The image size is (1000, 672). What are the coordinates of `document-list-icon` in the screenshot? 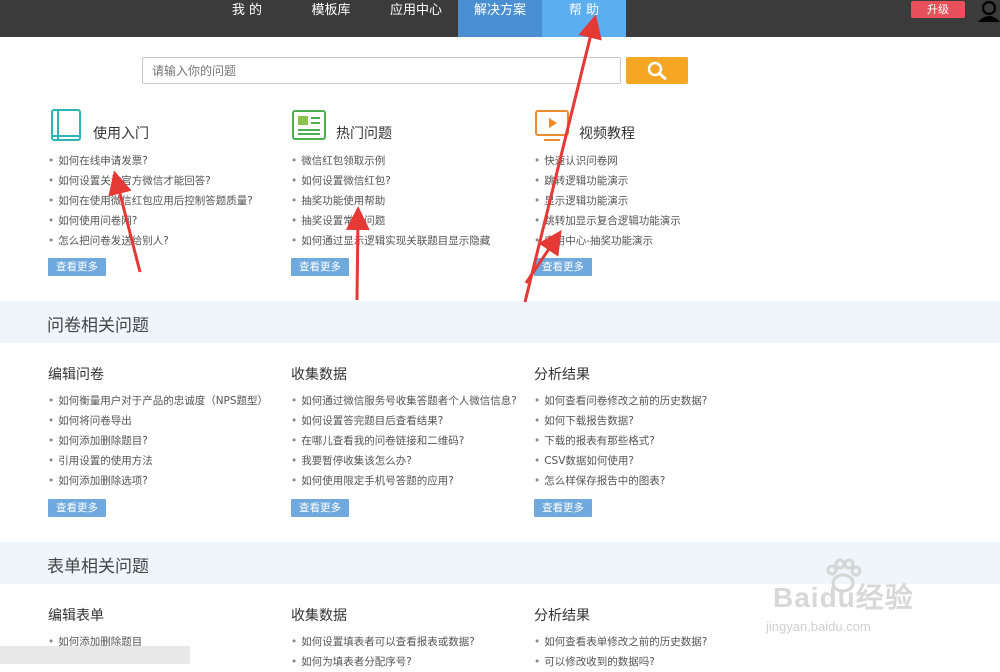 It's located at (309, 125).